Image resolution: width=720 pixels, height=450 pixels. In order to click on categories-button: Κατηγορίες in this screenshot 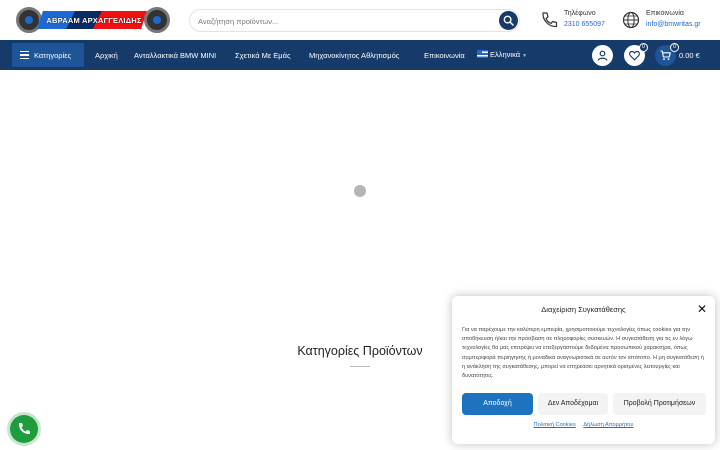, I will do `click(48, 55)`.